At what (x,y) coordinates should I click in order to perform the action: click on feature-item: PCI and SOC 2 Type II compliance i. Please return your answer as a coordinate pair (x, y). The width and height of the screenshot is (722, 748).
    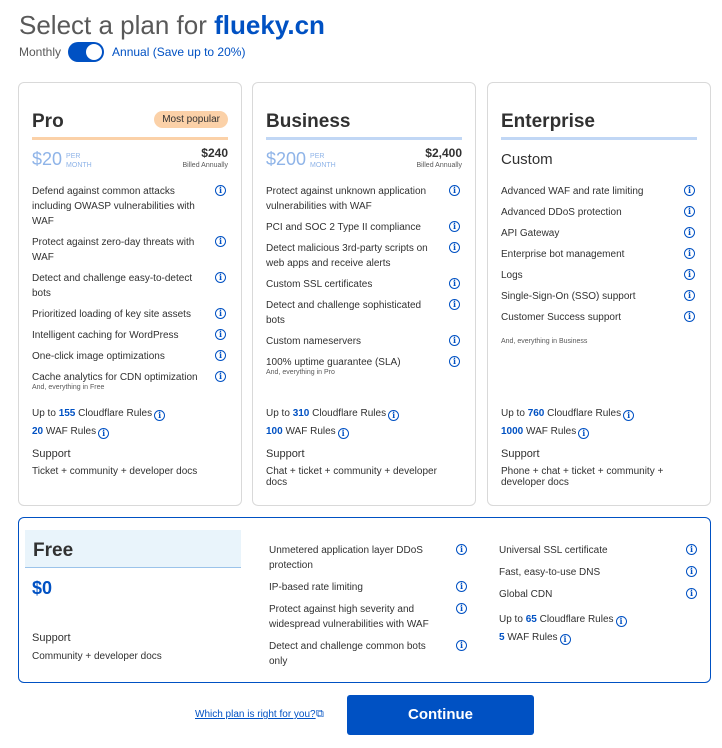
    Looking at the image, I should click on (364, 227).